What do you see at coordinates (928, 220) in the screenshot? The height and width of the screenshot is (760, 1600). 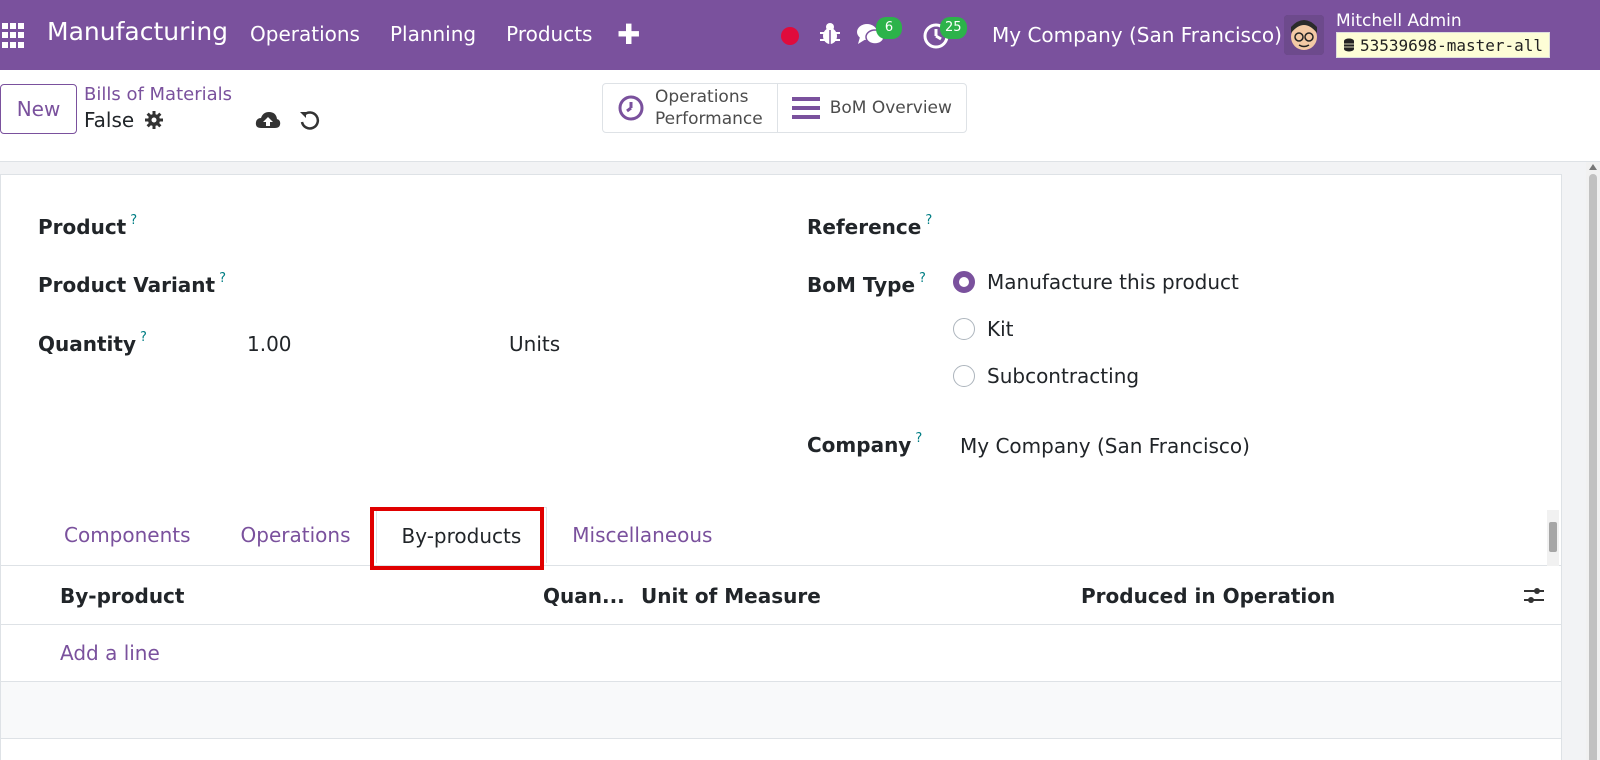 I see `reference-help-icon: ?` at bounding box center [928, 220].